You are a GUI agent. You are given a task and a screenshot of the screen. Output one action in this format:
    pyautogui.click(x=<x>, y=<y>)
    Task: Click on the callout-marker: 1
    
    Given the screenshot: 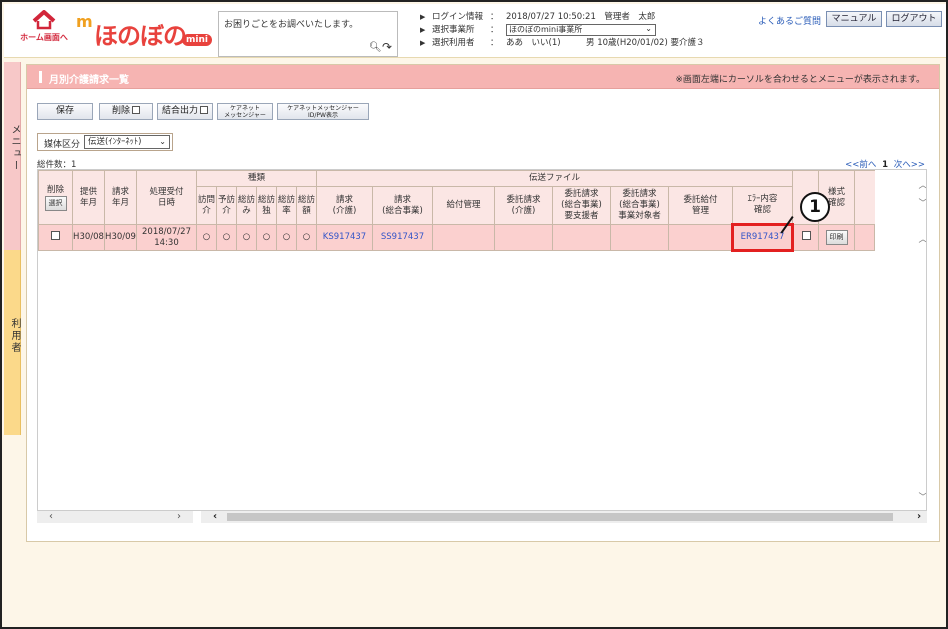 What is the action you would take?
    pyautogui.click(x=815, y=207)
    